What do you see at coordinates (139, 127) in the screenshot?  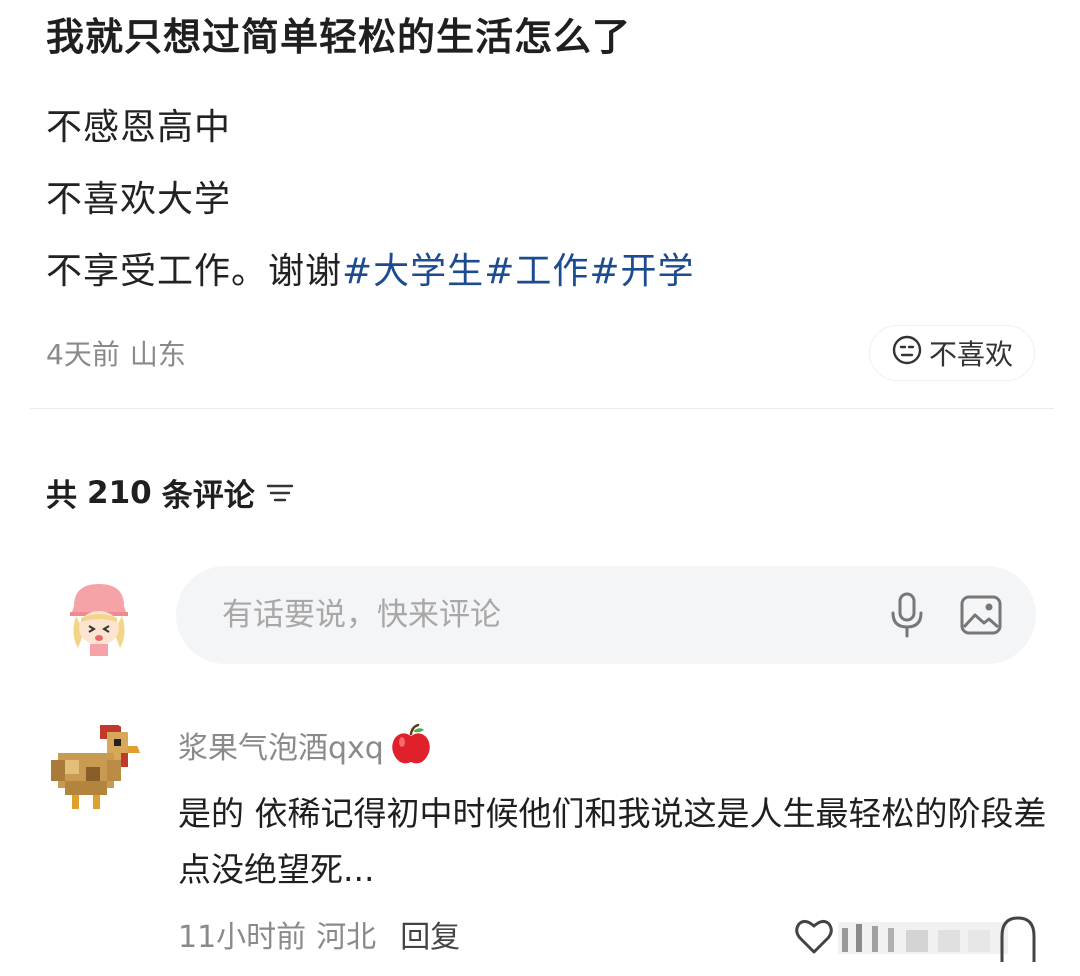 I see `post-line-1: 不感恩高中` at bounding box center [139, 127].